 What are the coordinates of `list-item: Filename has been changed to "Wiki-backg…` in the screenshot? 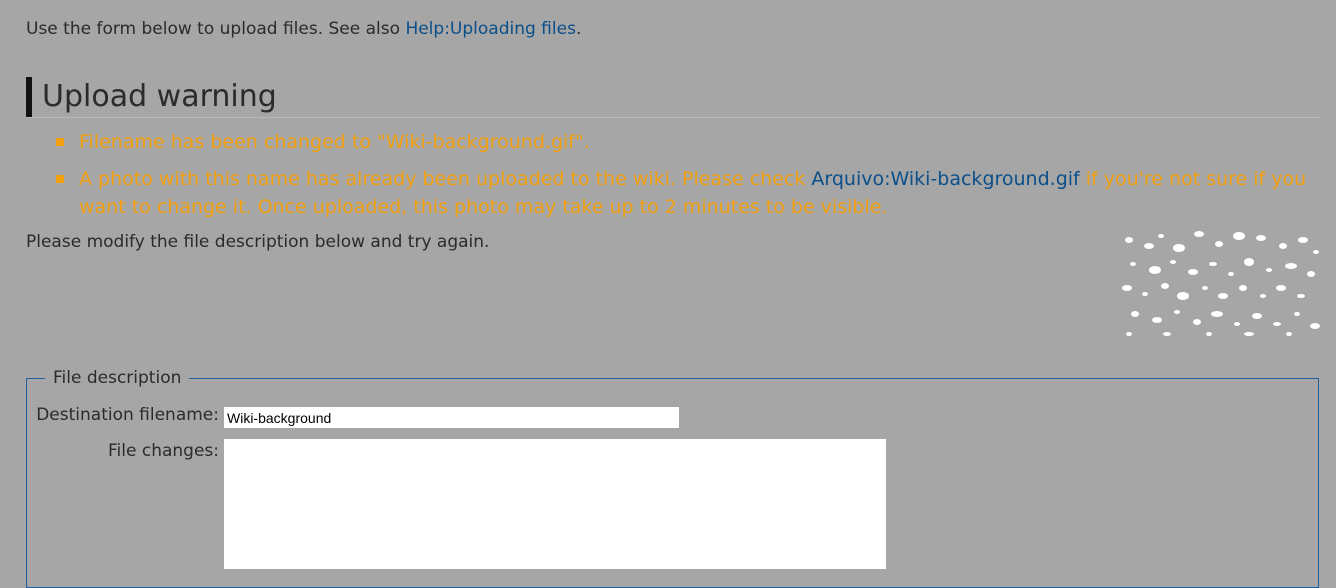 It's located at (686, 142).